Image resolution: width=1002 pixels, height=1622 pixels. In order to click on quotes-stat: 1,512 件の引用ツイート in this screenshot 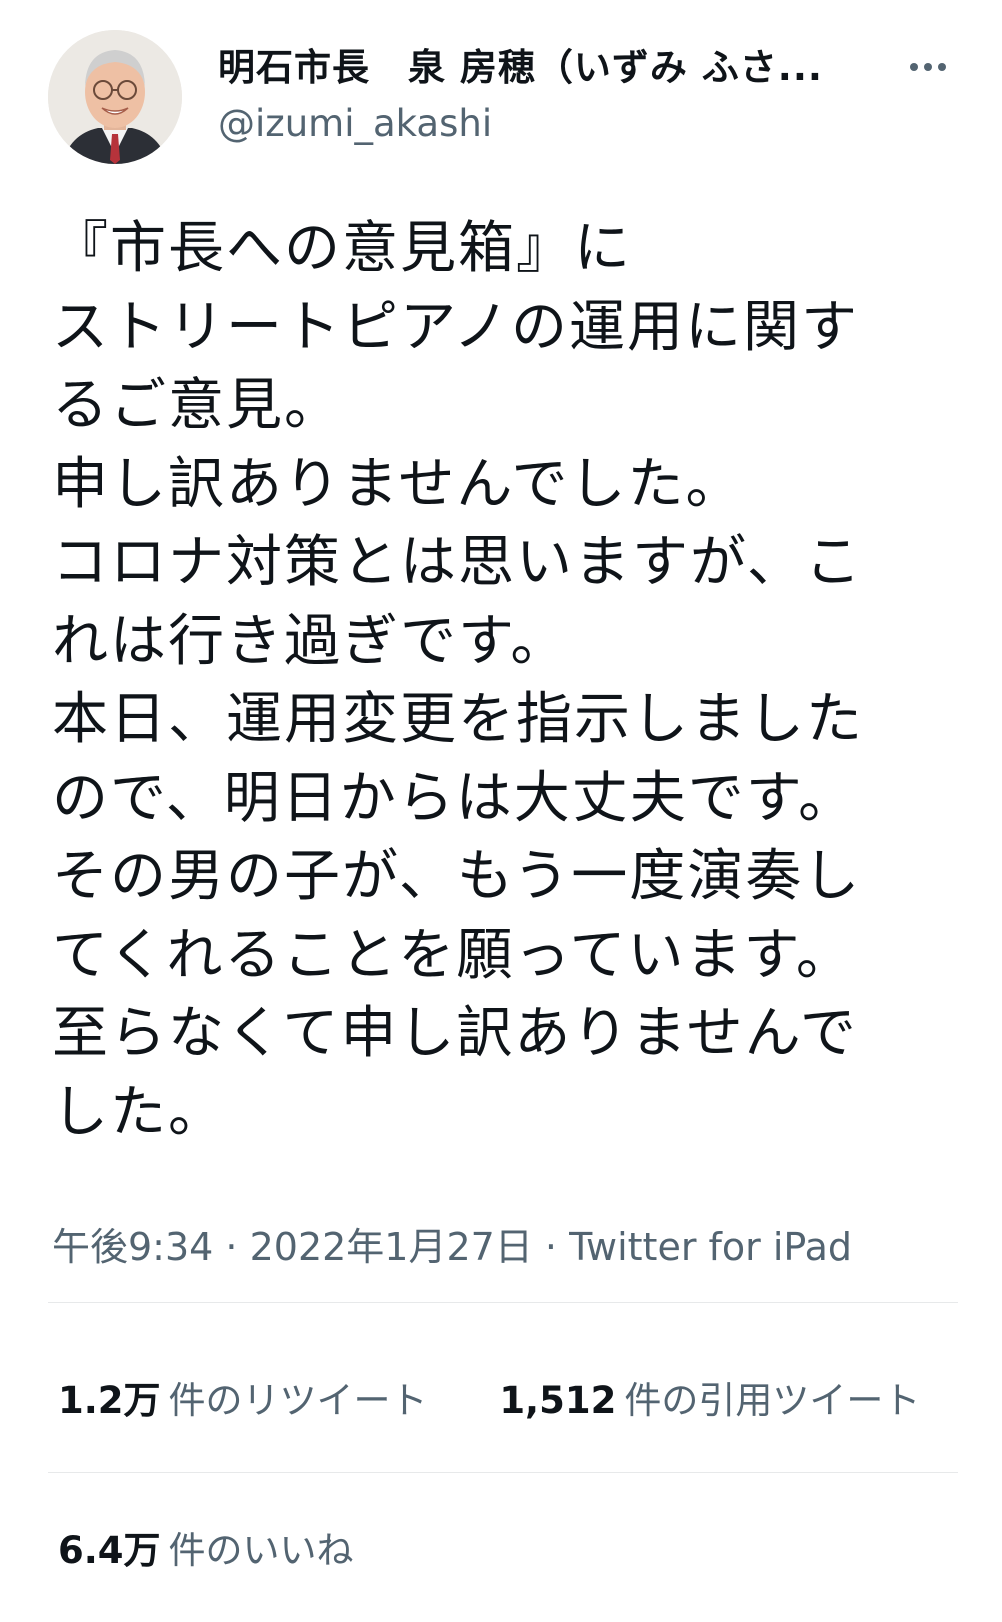, I will do `click(709, 1401)`.